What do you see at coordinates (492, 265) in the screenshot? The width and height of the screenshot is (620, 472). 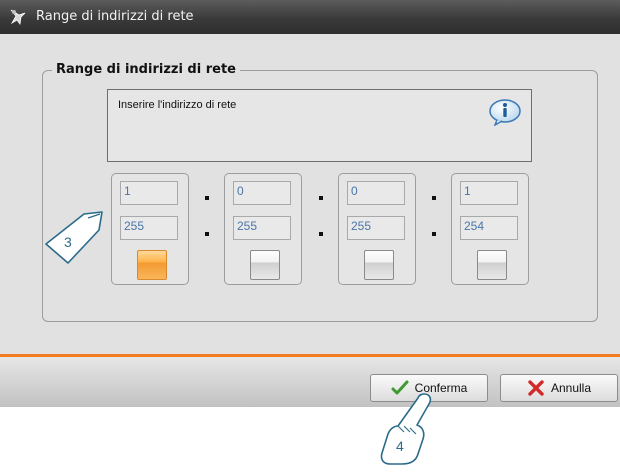 I see `octet-4-select-button` at bounding box center [492, 265].